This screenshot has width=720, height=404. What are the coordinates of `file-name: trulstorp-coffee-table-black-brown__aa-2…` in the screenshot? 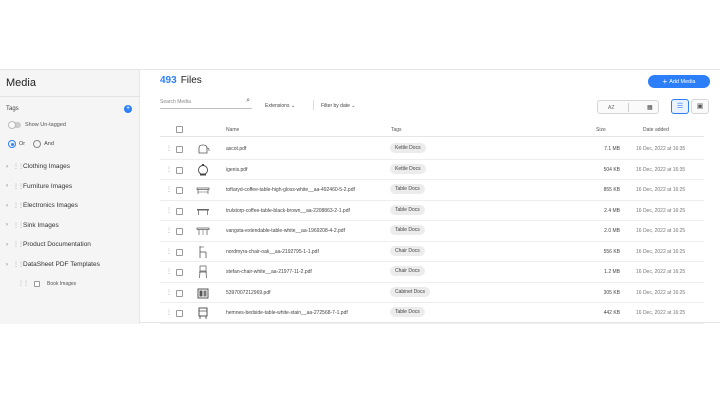 It's located at (288, 211).